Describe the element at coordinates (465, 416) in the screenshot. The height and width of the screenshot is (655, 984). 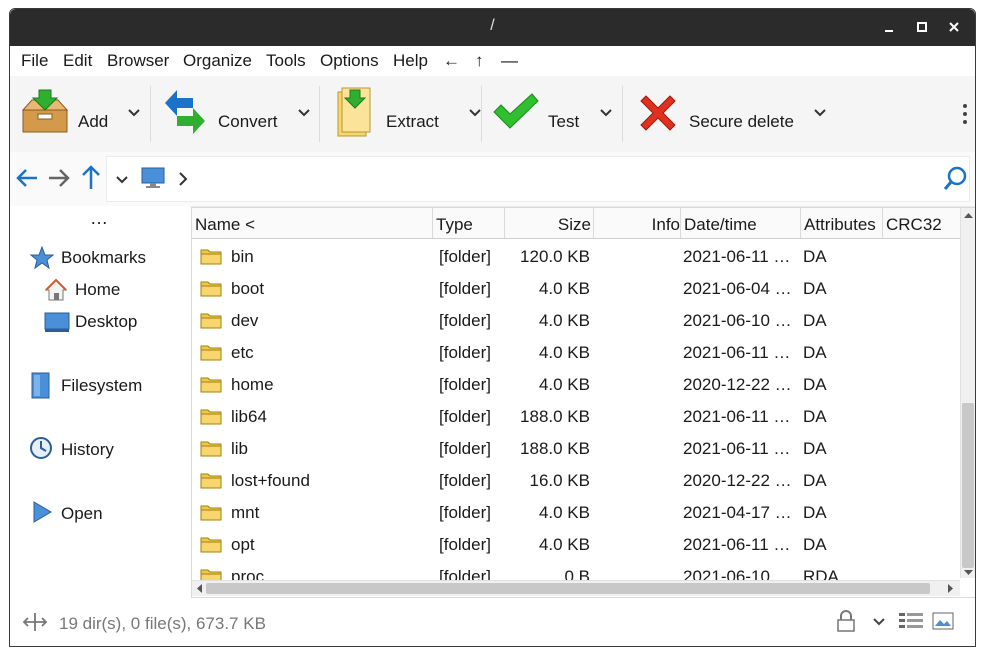
I see `cell-type: [folder]` at that location.